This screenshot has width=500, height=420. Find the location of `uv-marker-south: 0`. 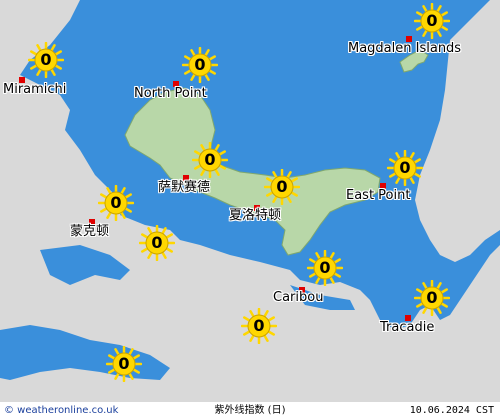

uv-marker-south: 0 is located at coordinates (259, 326).